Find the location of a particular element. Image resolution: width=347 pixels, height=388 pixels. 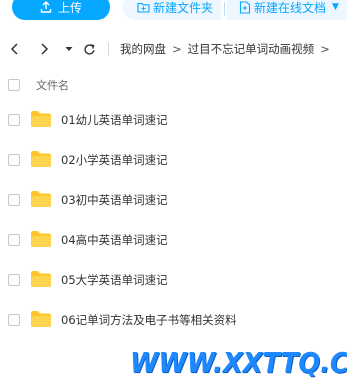

folder-name: 01幼儿英语单词速记 is located at coordinates (114, 120).